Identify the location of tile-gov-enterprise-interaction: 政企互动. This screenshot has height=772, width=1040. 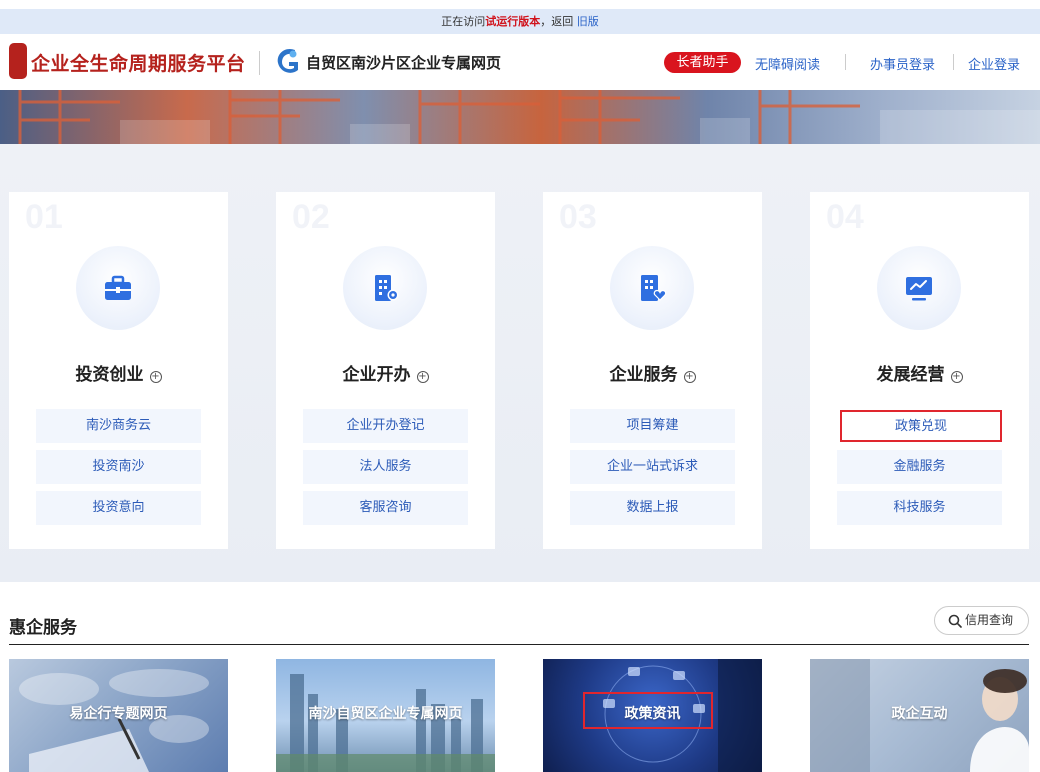
(919, 715).